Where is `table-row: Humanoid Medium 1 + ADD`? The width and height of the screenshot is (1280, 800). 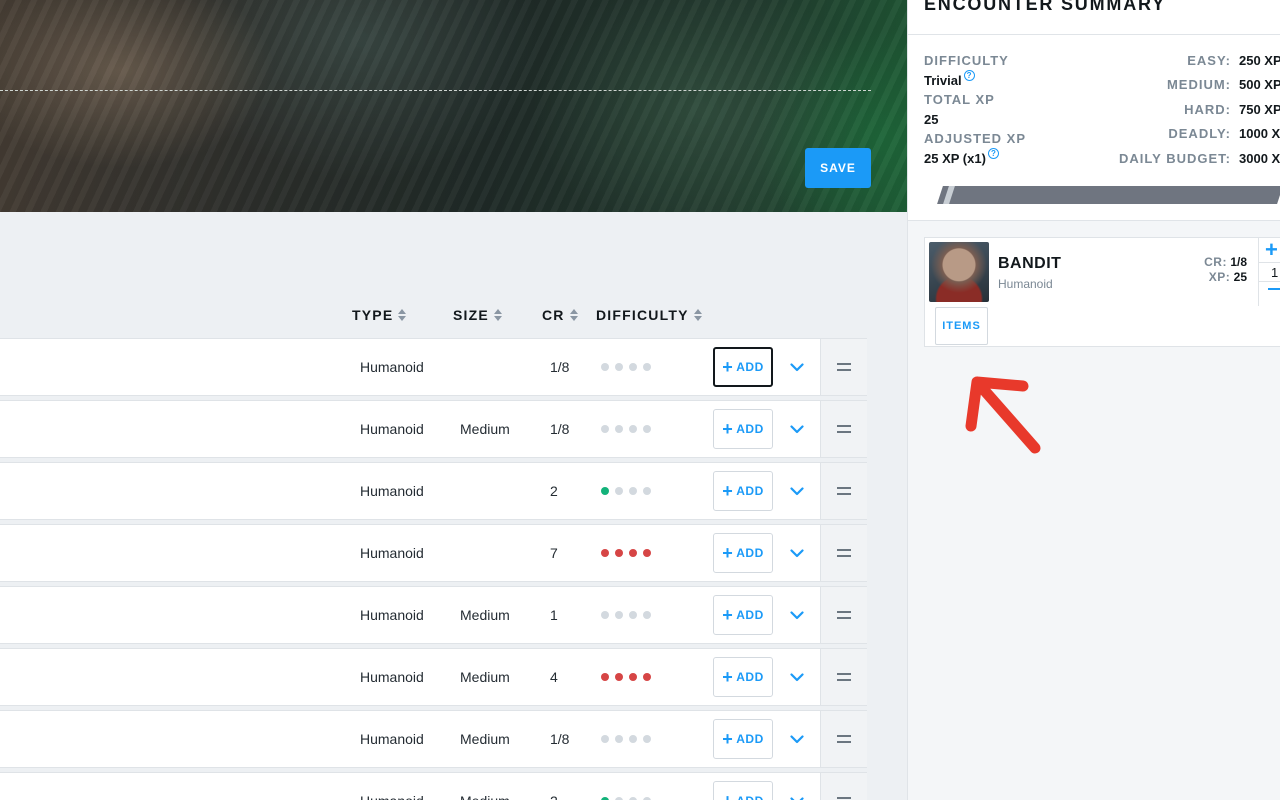 table-row: Humanoid Medium 1 + ADD is located at coordinates (433, 615).